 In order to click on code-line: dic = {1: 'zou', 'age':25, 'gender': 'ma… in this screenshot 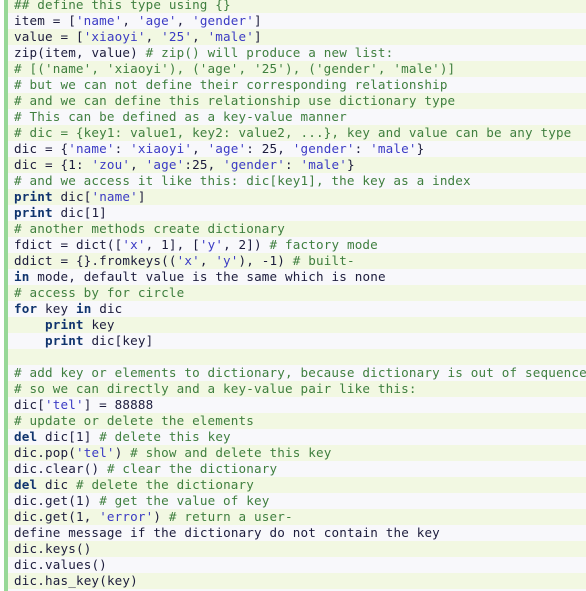, I will do `click(297, 165)`.